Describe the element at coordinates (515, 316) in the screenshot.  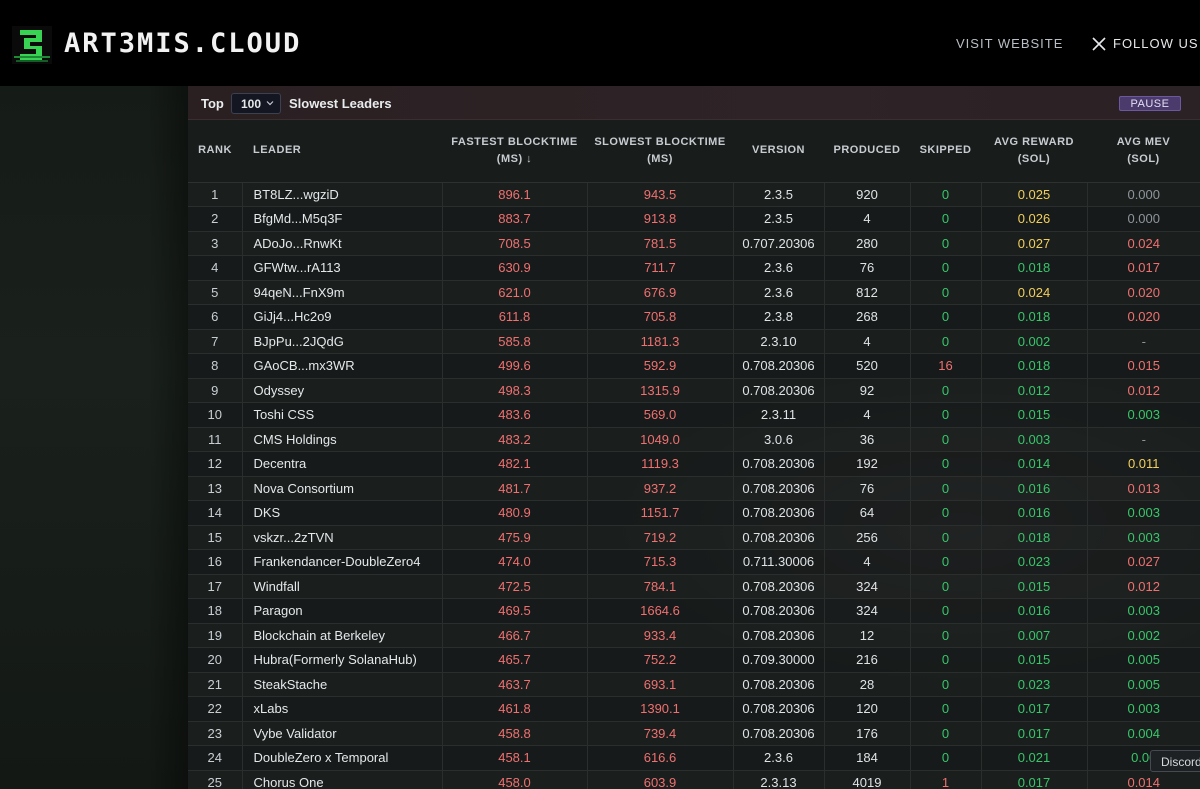
I see `fastest-blocktime-cell: 611.8` at that location.